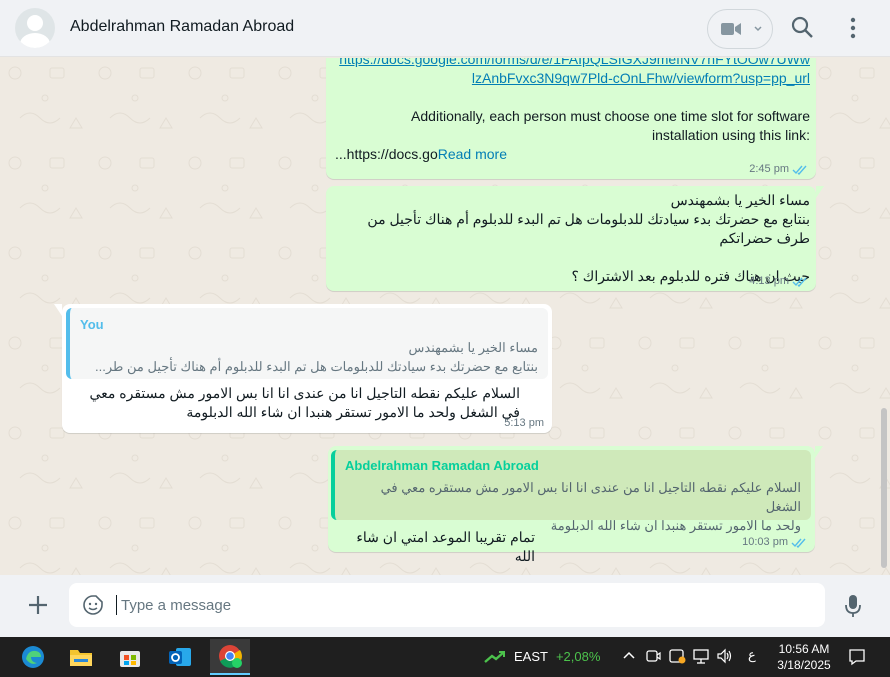  What do you see at coordinates (472, 154) in the screenshot?
I see `read-more-link: Read more` at bounding box center [472, 154].